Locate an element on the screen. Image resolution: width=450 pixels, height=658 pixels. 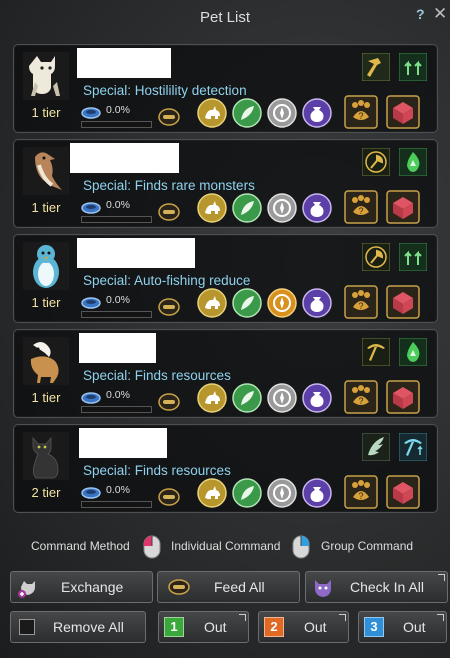
out-slot-1-button: 1 Out is located at coordinates (203, 627).